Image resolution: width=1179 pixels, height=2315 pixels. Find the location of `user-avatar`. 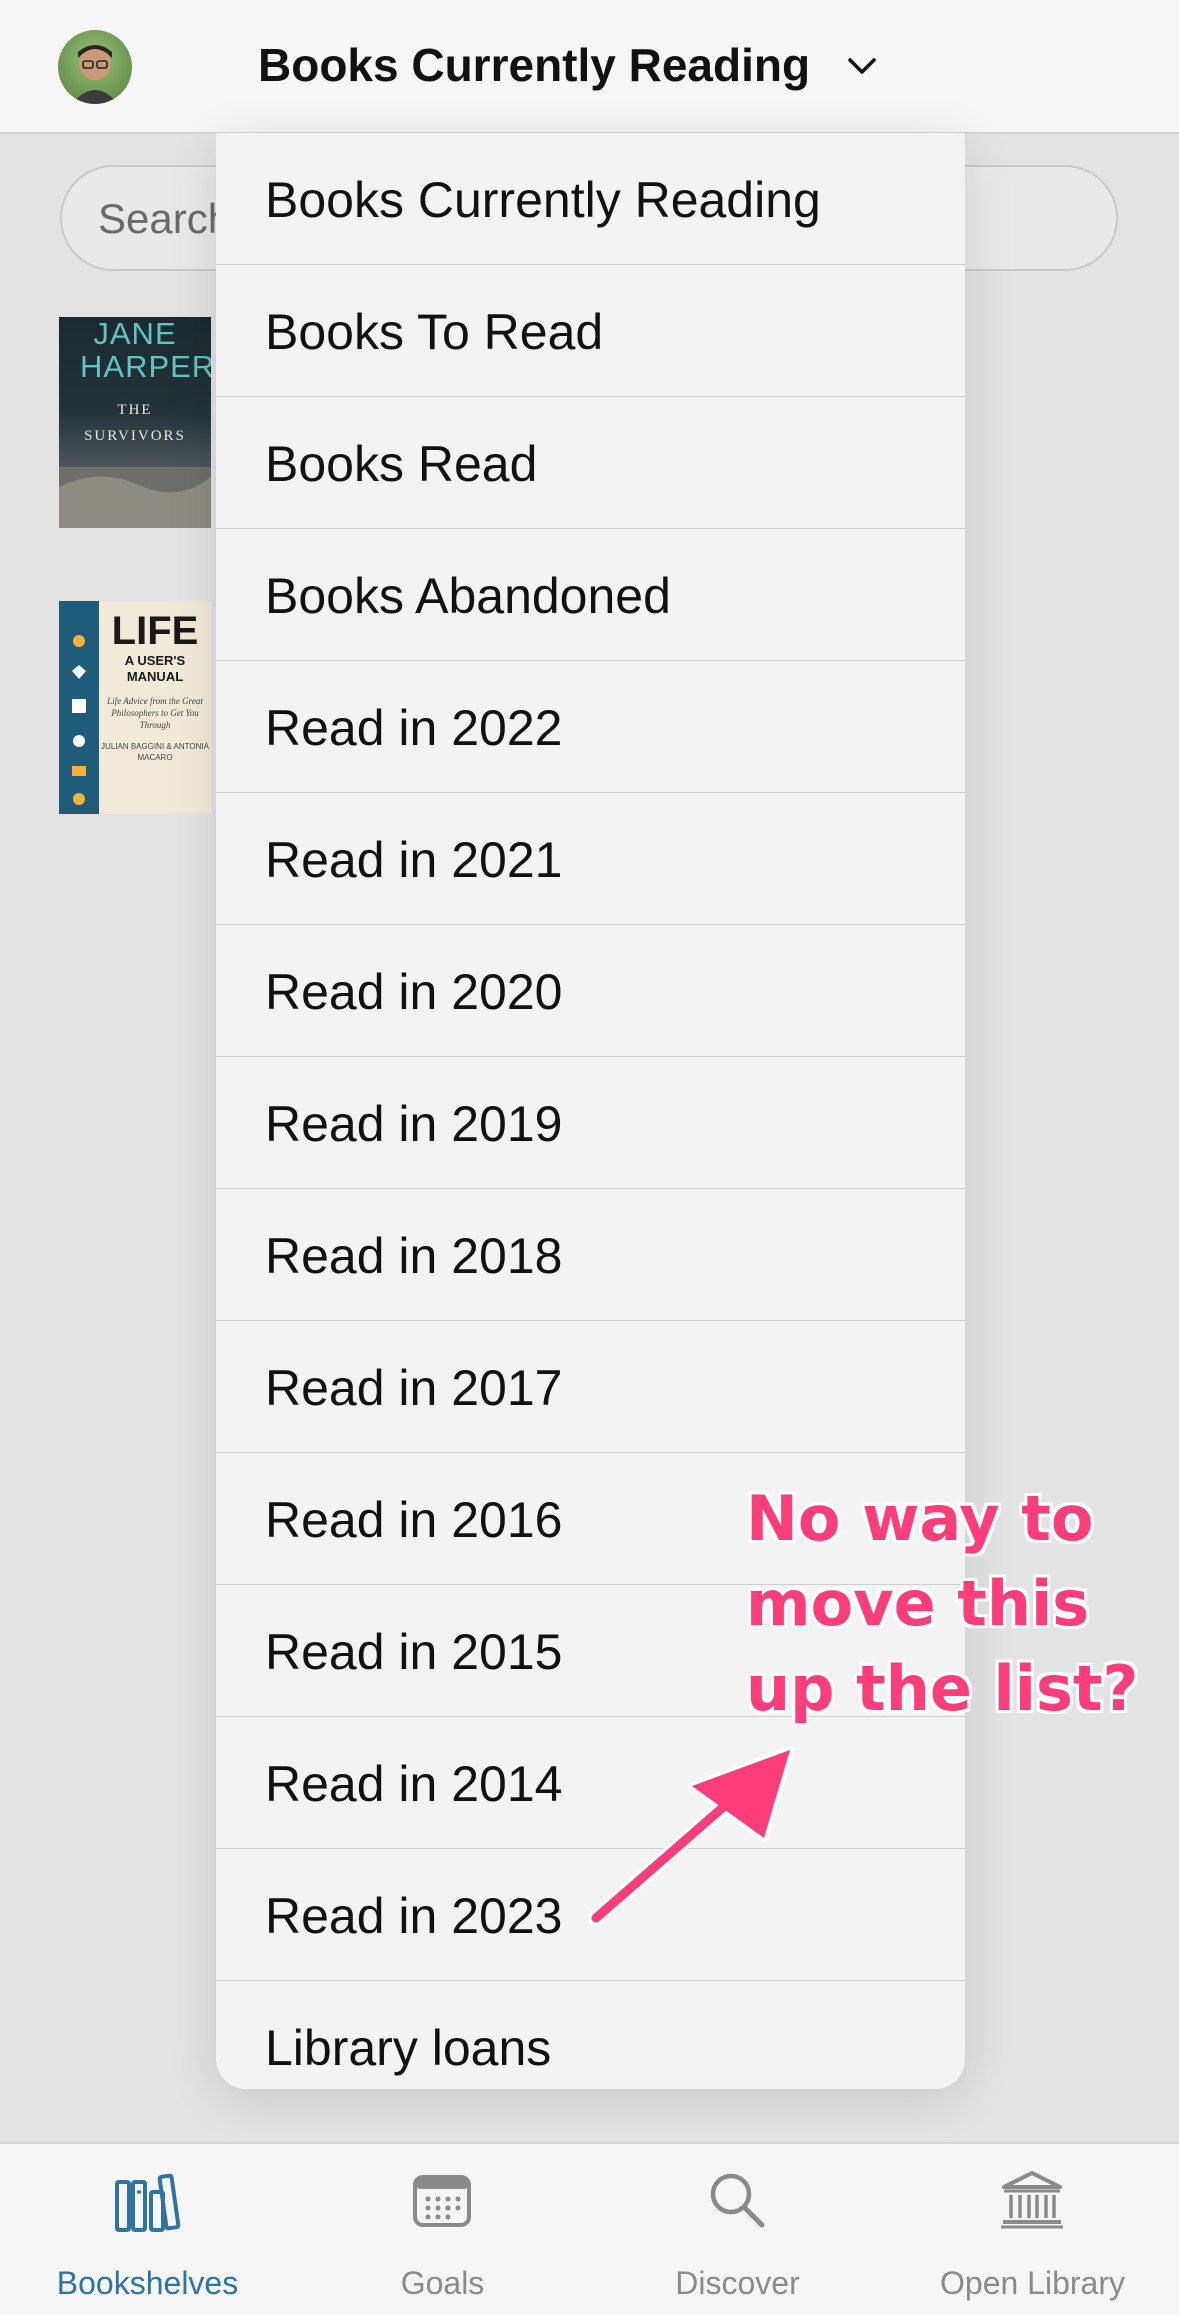

user-avatar is located at coordinates (95, 67).